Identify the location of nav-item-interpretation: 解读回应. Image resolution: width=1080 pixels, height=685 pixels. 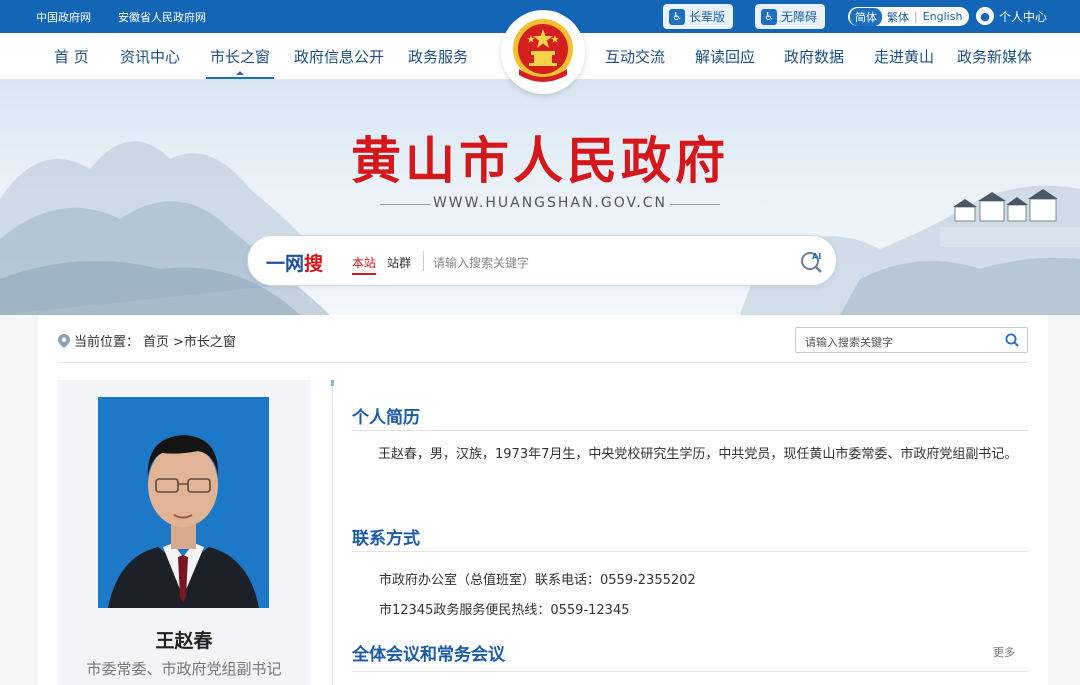
(725, 56).